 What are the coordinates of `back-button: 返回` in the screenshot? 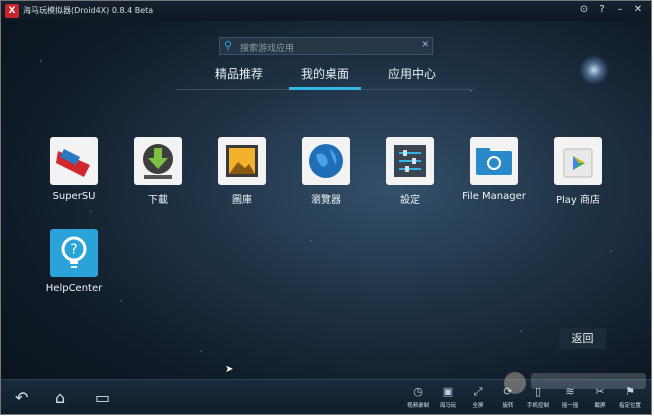 It's located at (582, 338).